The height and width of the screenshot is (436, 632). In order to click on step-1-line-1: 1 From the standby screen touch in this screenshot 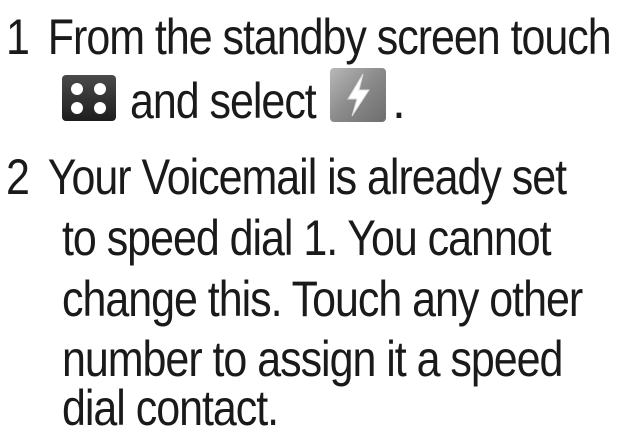, I will do `click(309, 37)`.